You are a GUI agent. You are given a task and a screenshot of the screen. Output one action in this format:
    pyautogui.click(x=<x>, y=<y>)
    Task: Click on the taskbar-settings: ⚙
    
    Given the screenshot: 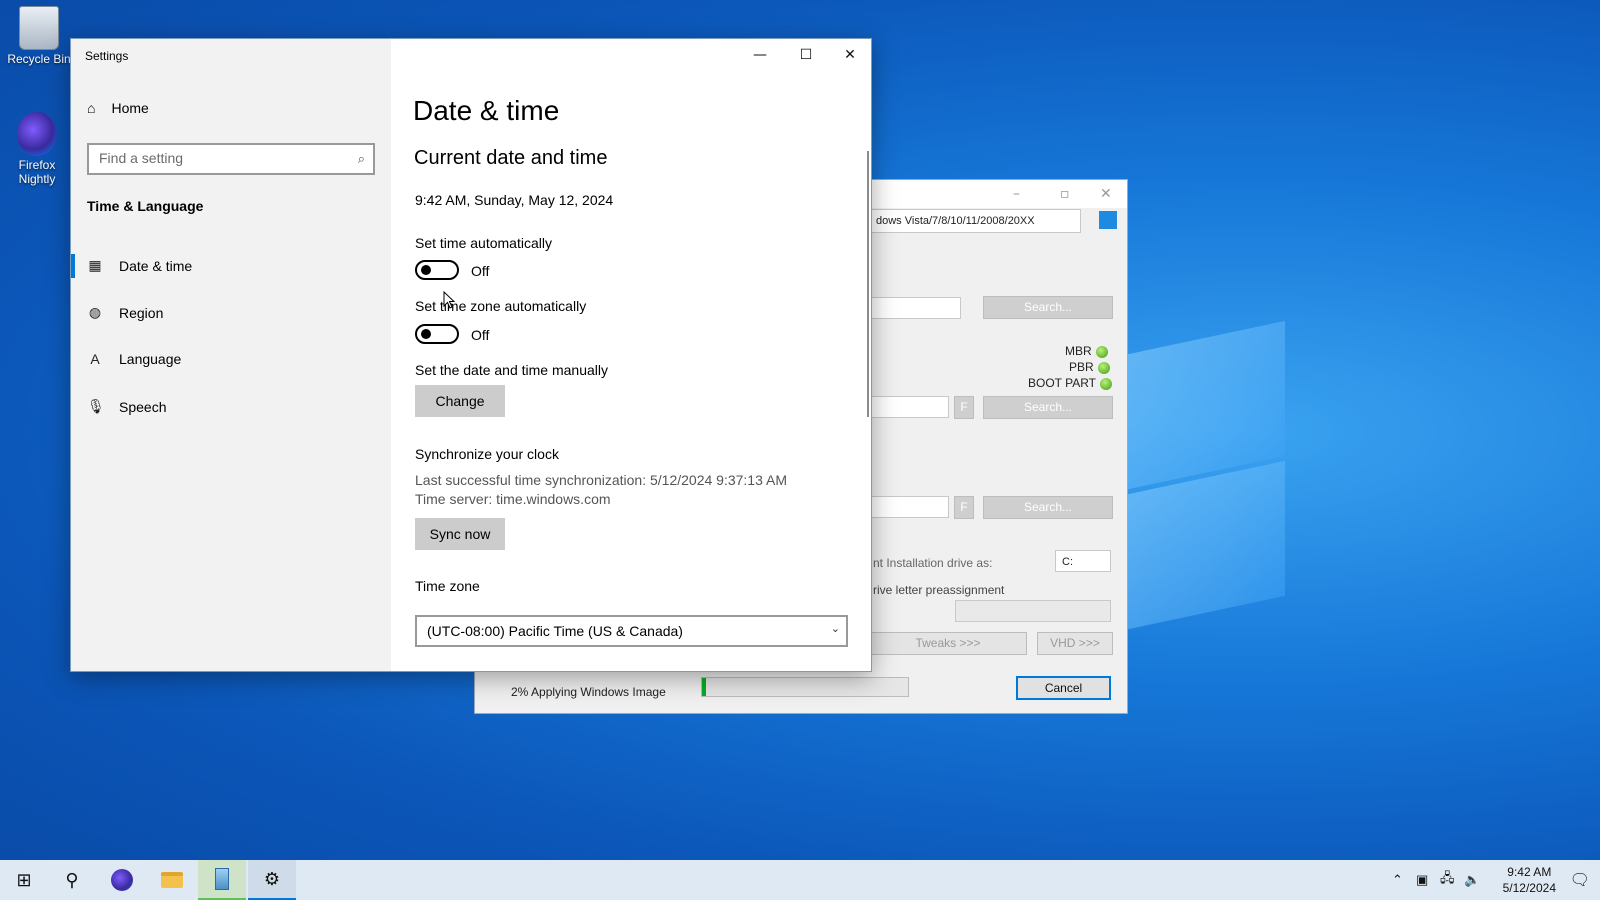 What is the action you would take?
    pyautogui.click(x=272, y=880)
    